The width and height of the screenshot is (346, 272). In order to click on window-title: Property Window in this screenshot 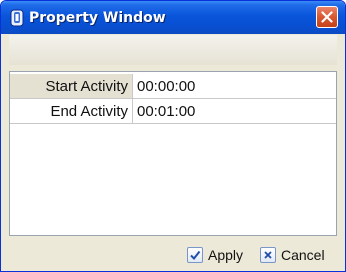, I will do `click(97, 18)`.